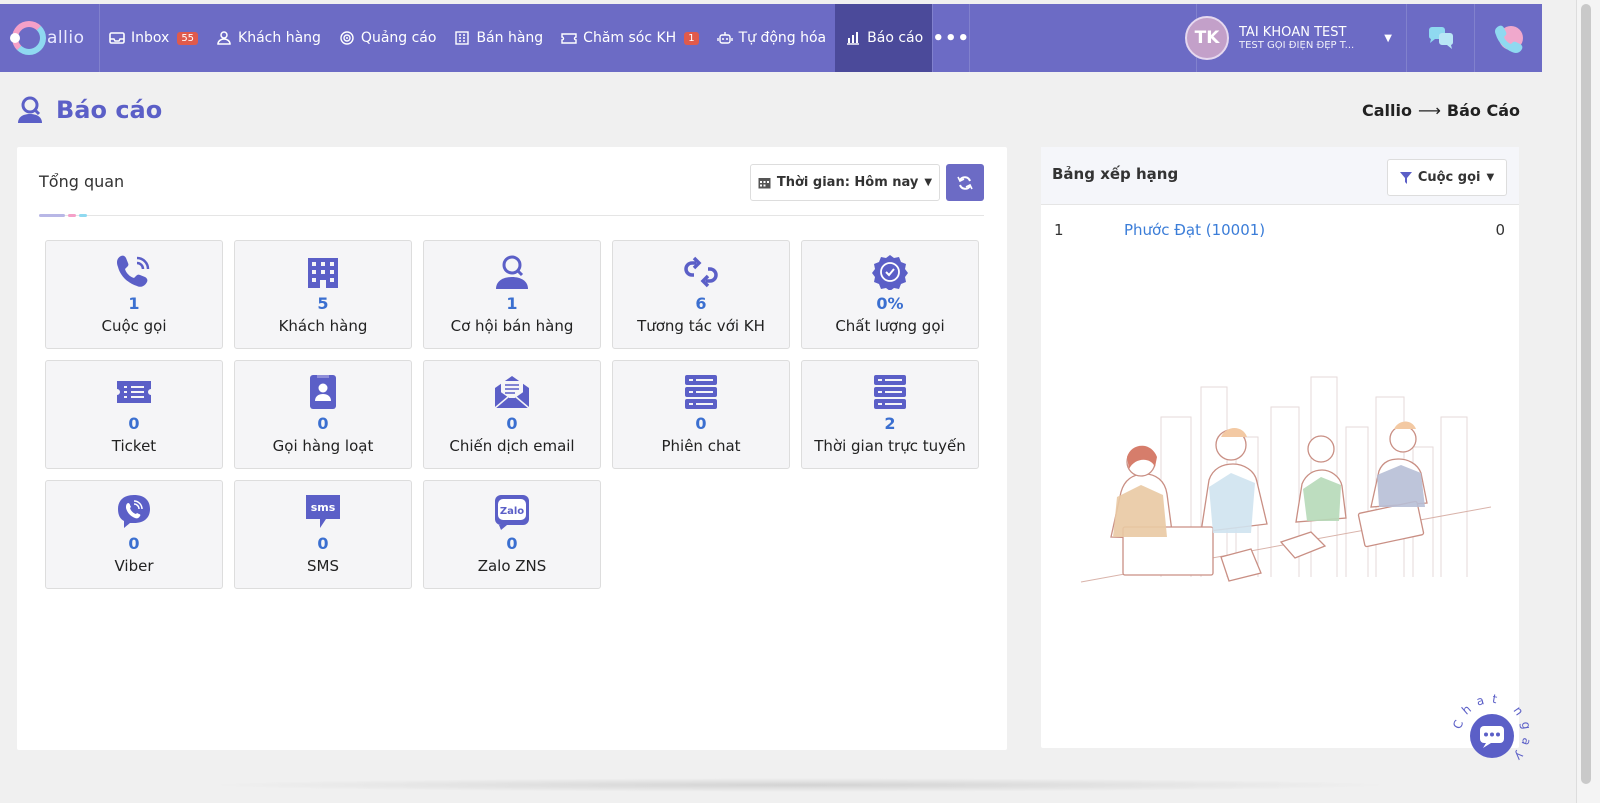 Image resolution: width=1600 pixels, height=803 pixels. I want to click on ranking-filter-dropdown: Cuộc gọi ▼, so click(1447, 177).